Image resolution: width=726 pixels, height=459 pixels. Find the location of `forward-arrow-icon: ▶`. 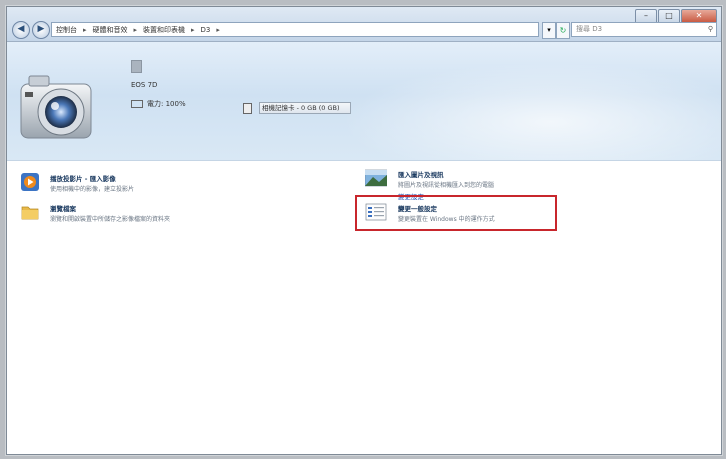

forward-arrow-icon: ▶ is located at coordinates (41, 30).